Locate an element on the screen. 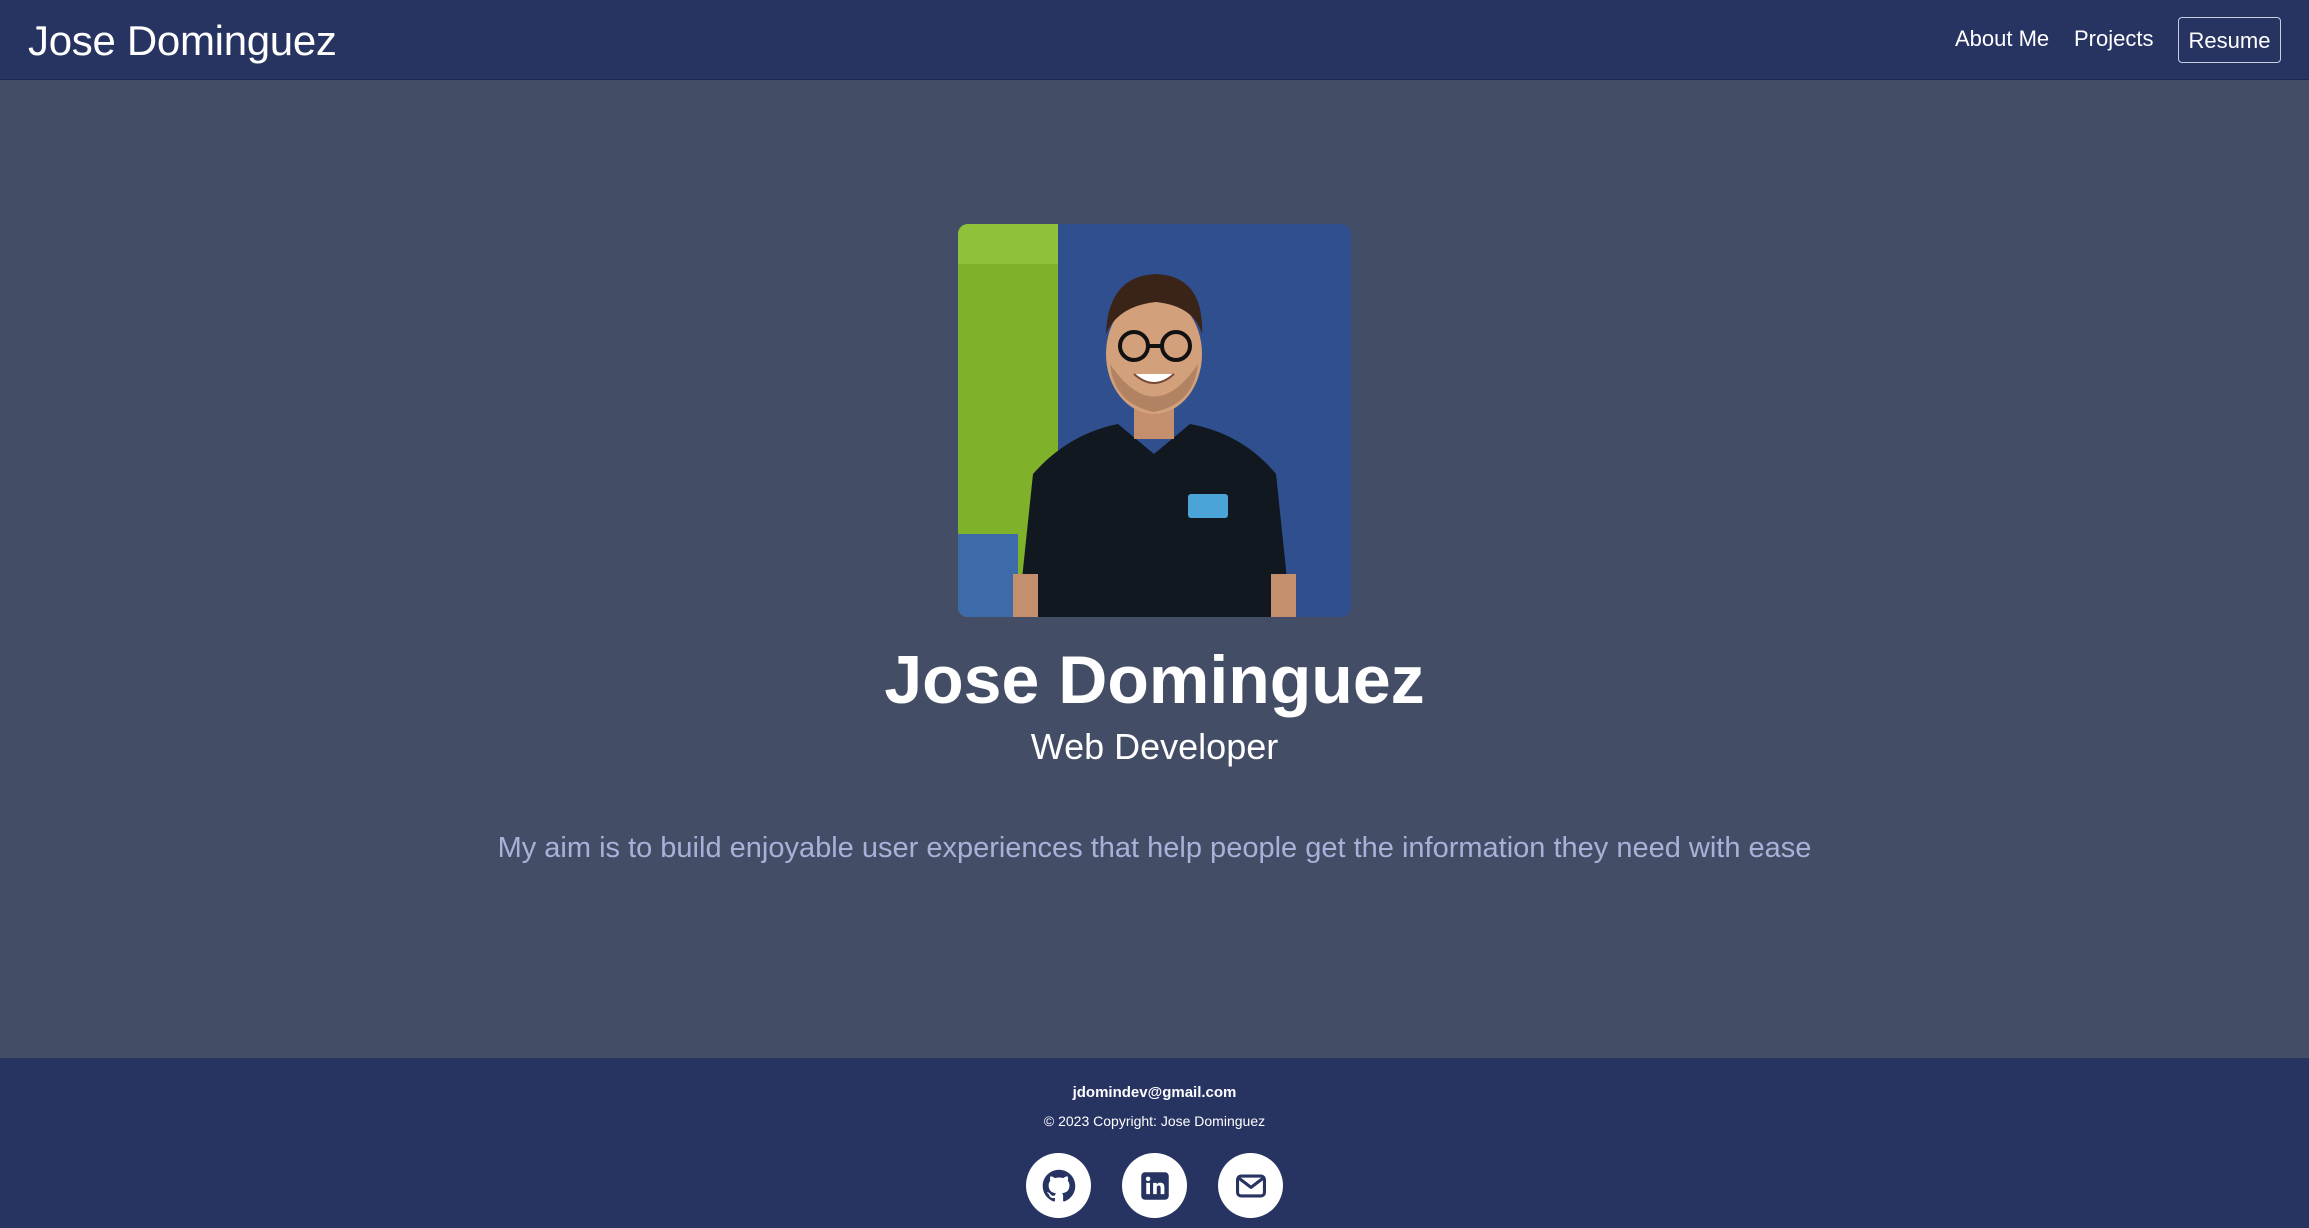 Image resolution: width=2309 pixels, height=1228 pixels. envelope-icon is located at coordinates (1250, 1185).